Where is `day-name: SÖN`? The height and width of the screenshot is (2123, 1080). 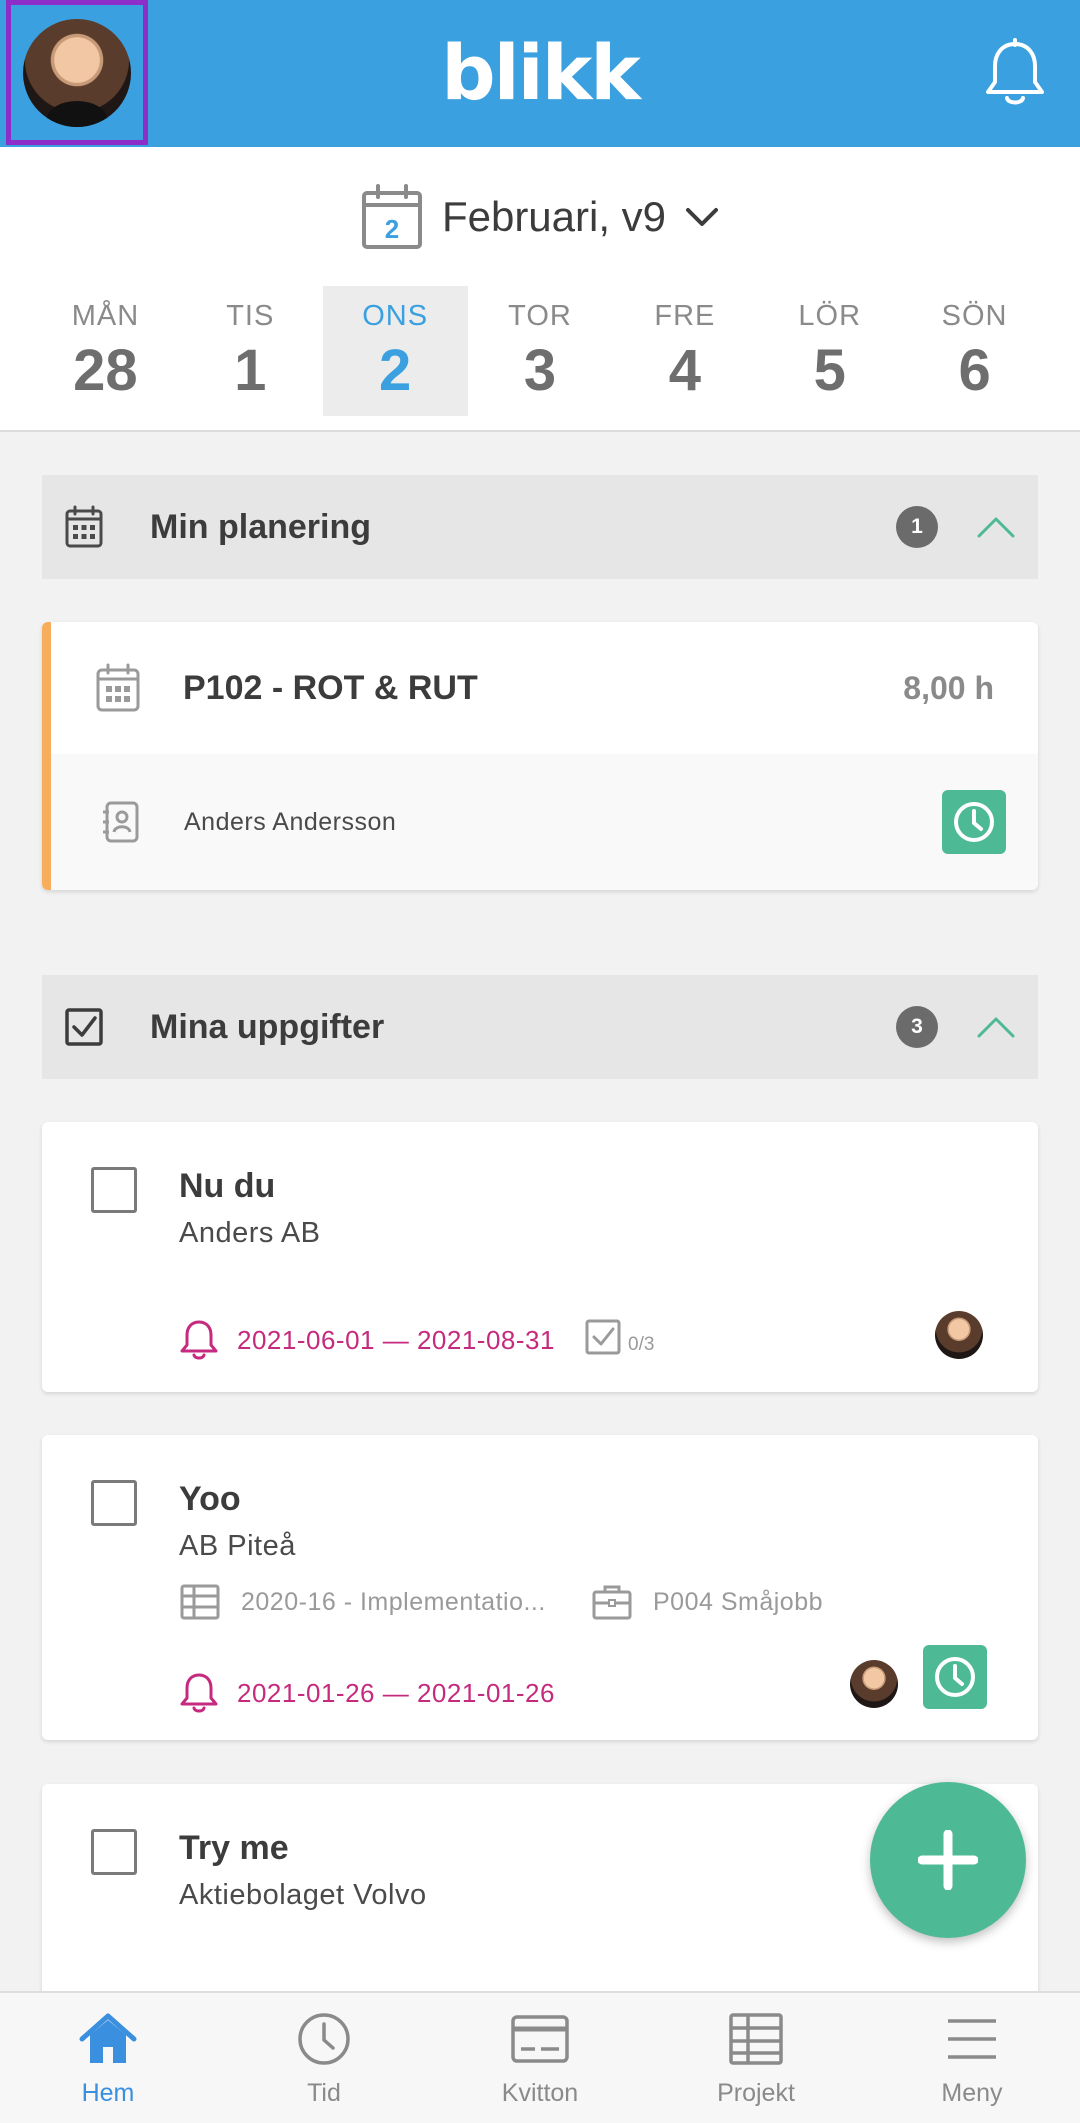
day-name: SÖN is located at coordinates (974, 316).